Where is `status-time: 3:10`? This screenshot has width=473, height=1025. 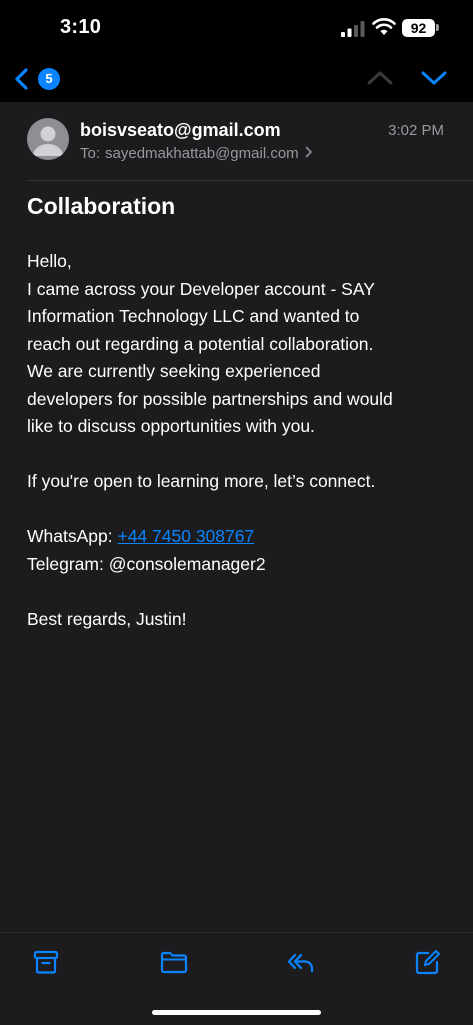 status-time: 3:10 is located at coordinates (81, 27).